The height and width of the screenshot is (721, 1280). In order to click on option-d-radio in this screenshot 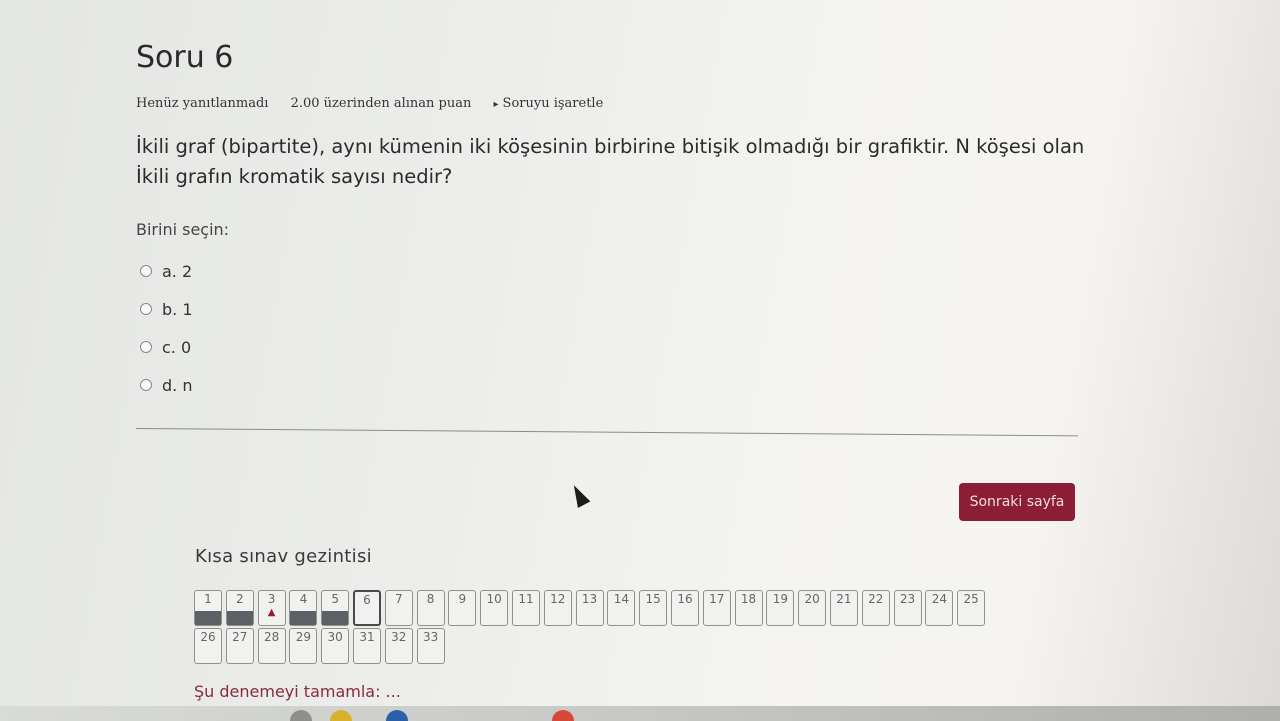, I will do `click(146, 385)`.